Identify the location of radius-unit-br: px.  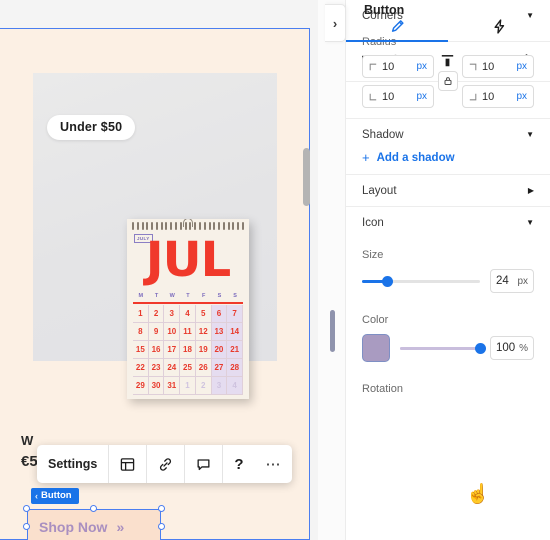
(521, 96).